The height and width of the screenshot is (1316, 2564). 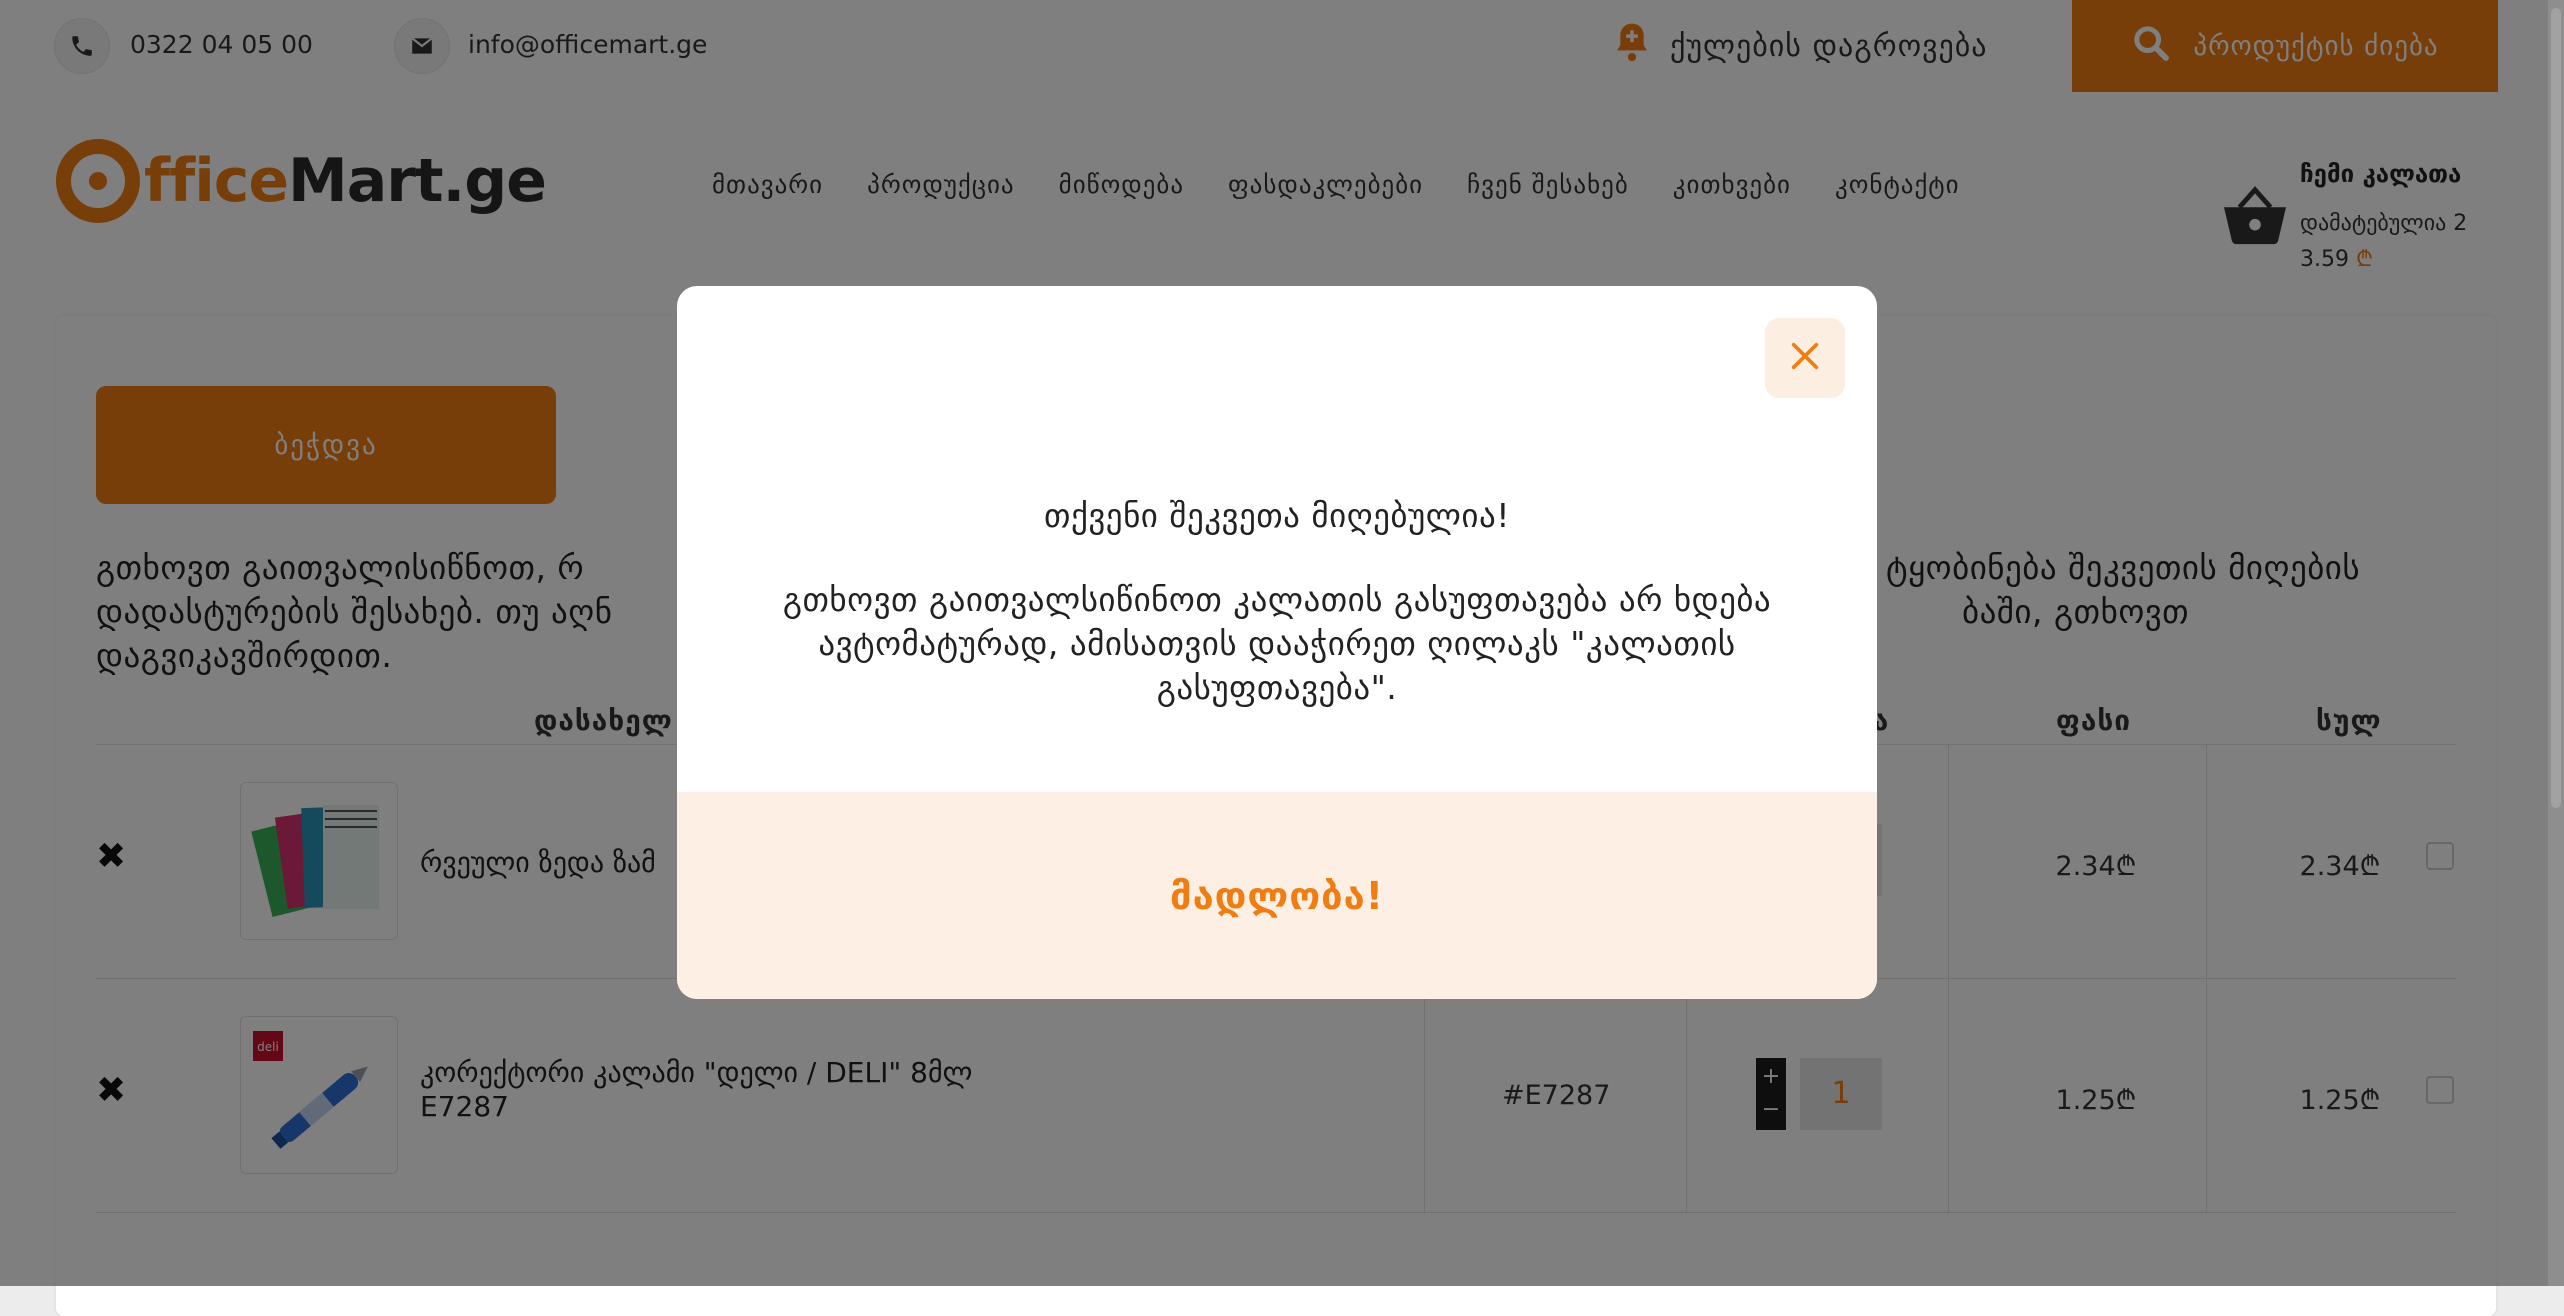 I want to click on close-icon, so click(x=1805, y=358).